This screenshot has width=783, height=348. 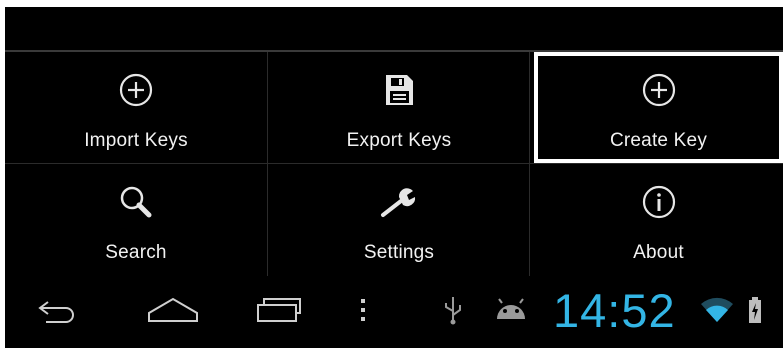 I want to click on menu-overflow-icon, so click(x=363, y=312).